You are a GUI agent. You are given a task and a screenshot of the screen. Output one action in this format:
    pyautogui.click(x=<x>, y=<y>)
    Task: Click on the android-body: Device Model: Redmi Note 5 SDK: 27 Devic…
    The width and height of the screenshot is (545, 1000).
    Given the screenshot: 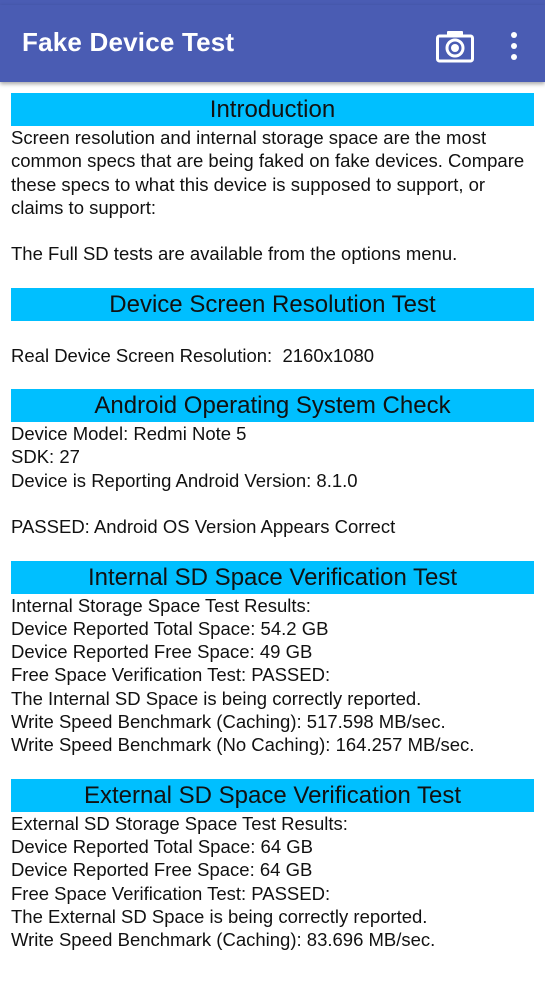 What is the action you would take?
    pyautogui.click(x=272, y=480)
    